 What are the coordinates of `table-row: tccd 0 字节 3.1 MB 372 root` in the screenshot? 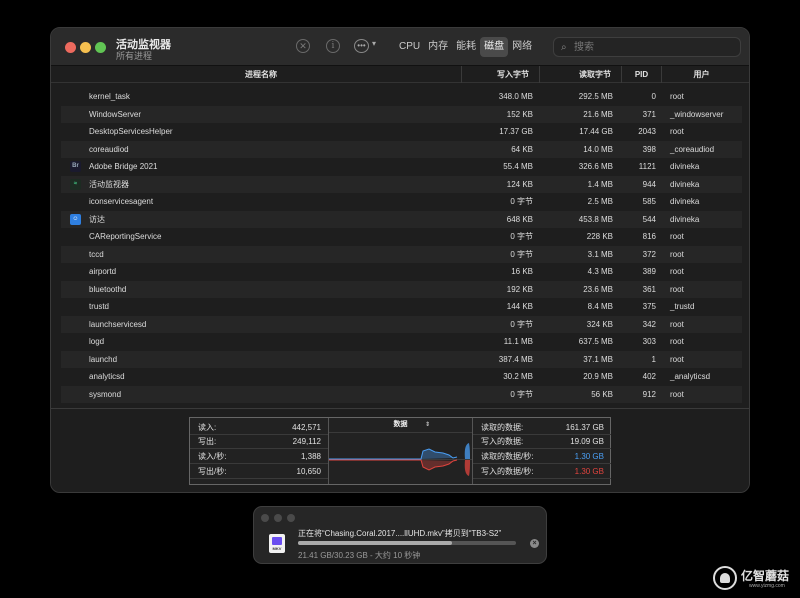 It's located at (401, 254).